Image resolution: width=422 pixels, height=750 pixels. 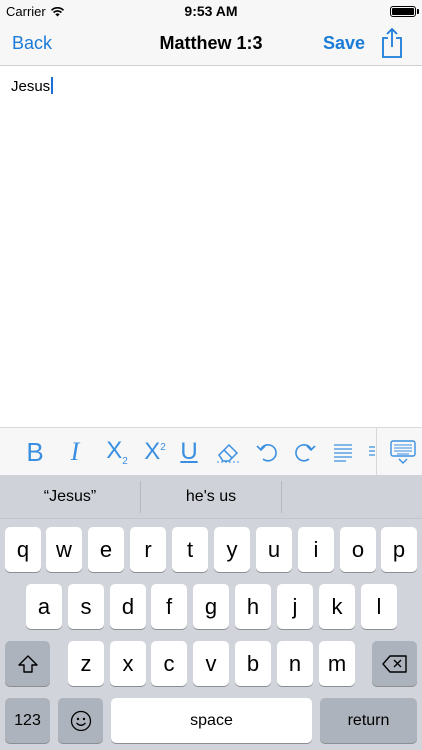 I want to click on align-partial-icon, so click(x=372, y=451).